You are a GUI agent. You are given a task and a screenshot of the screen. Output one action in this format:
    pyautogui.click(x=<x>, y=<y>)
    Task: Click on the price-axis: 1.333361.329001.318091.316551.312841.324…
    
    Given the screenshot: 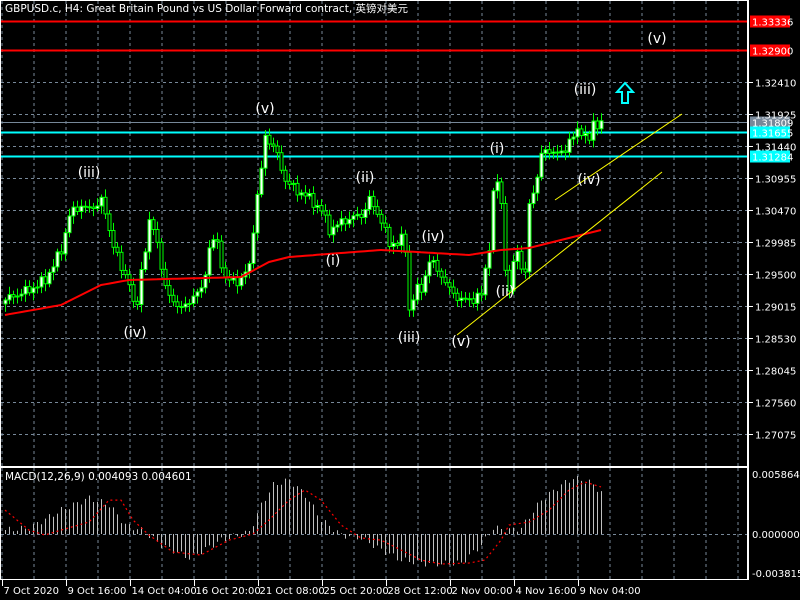 What is the action you would take?
    pyautogui.click(x=774, y=290)
    